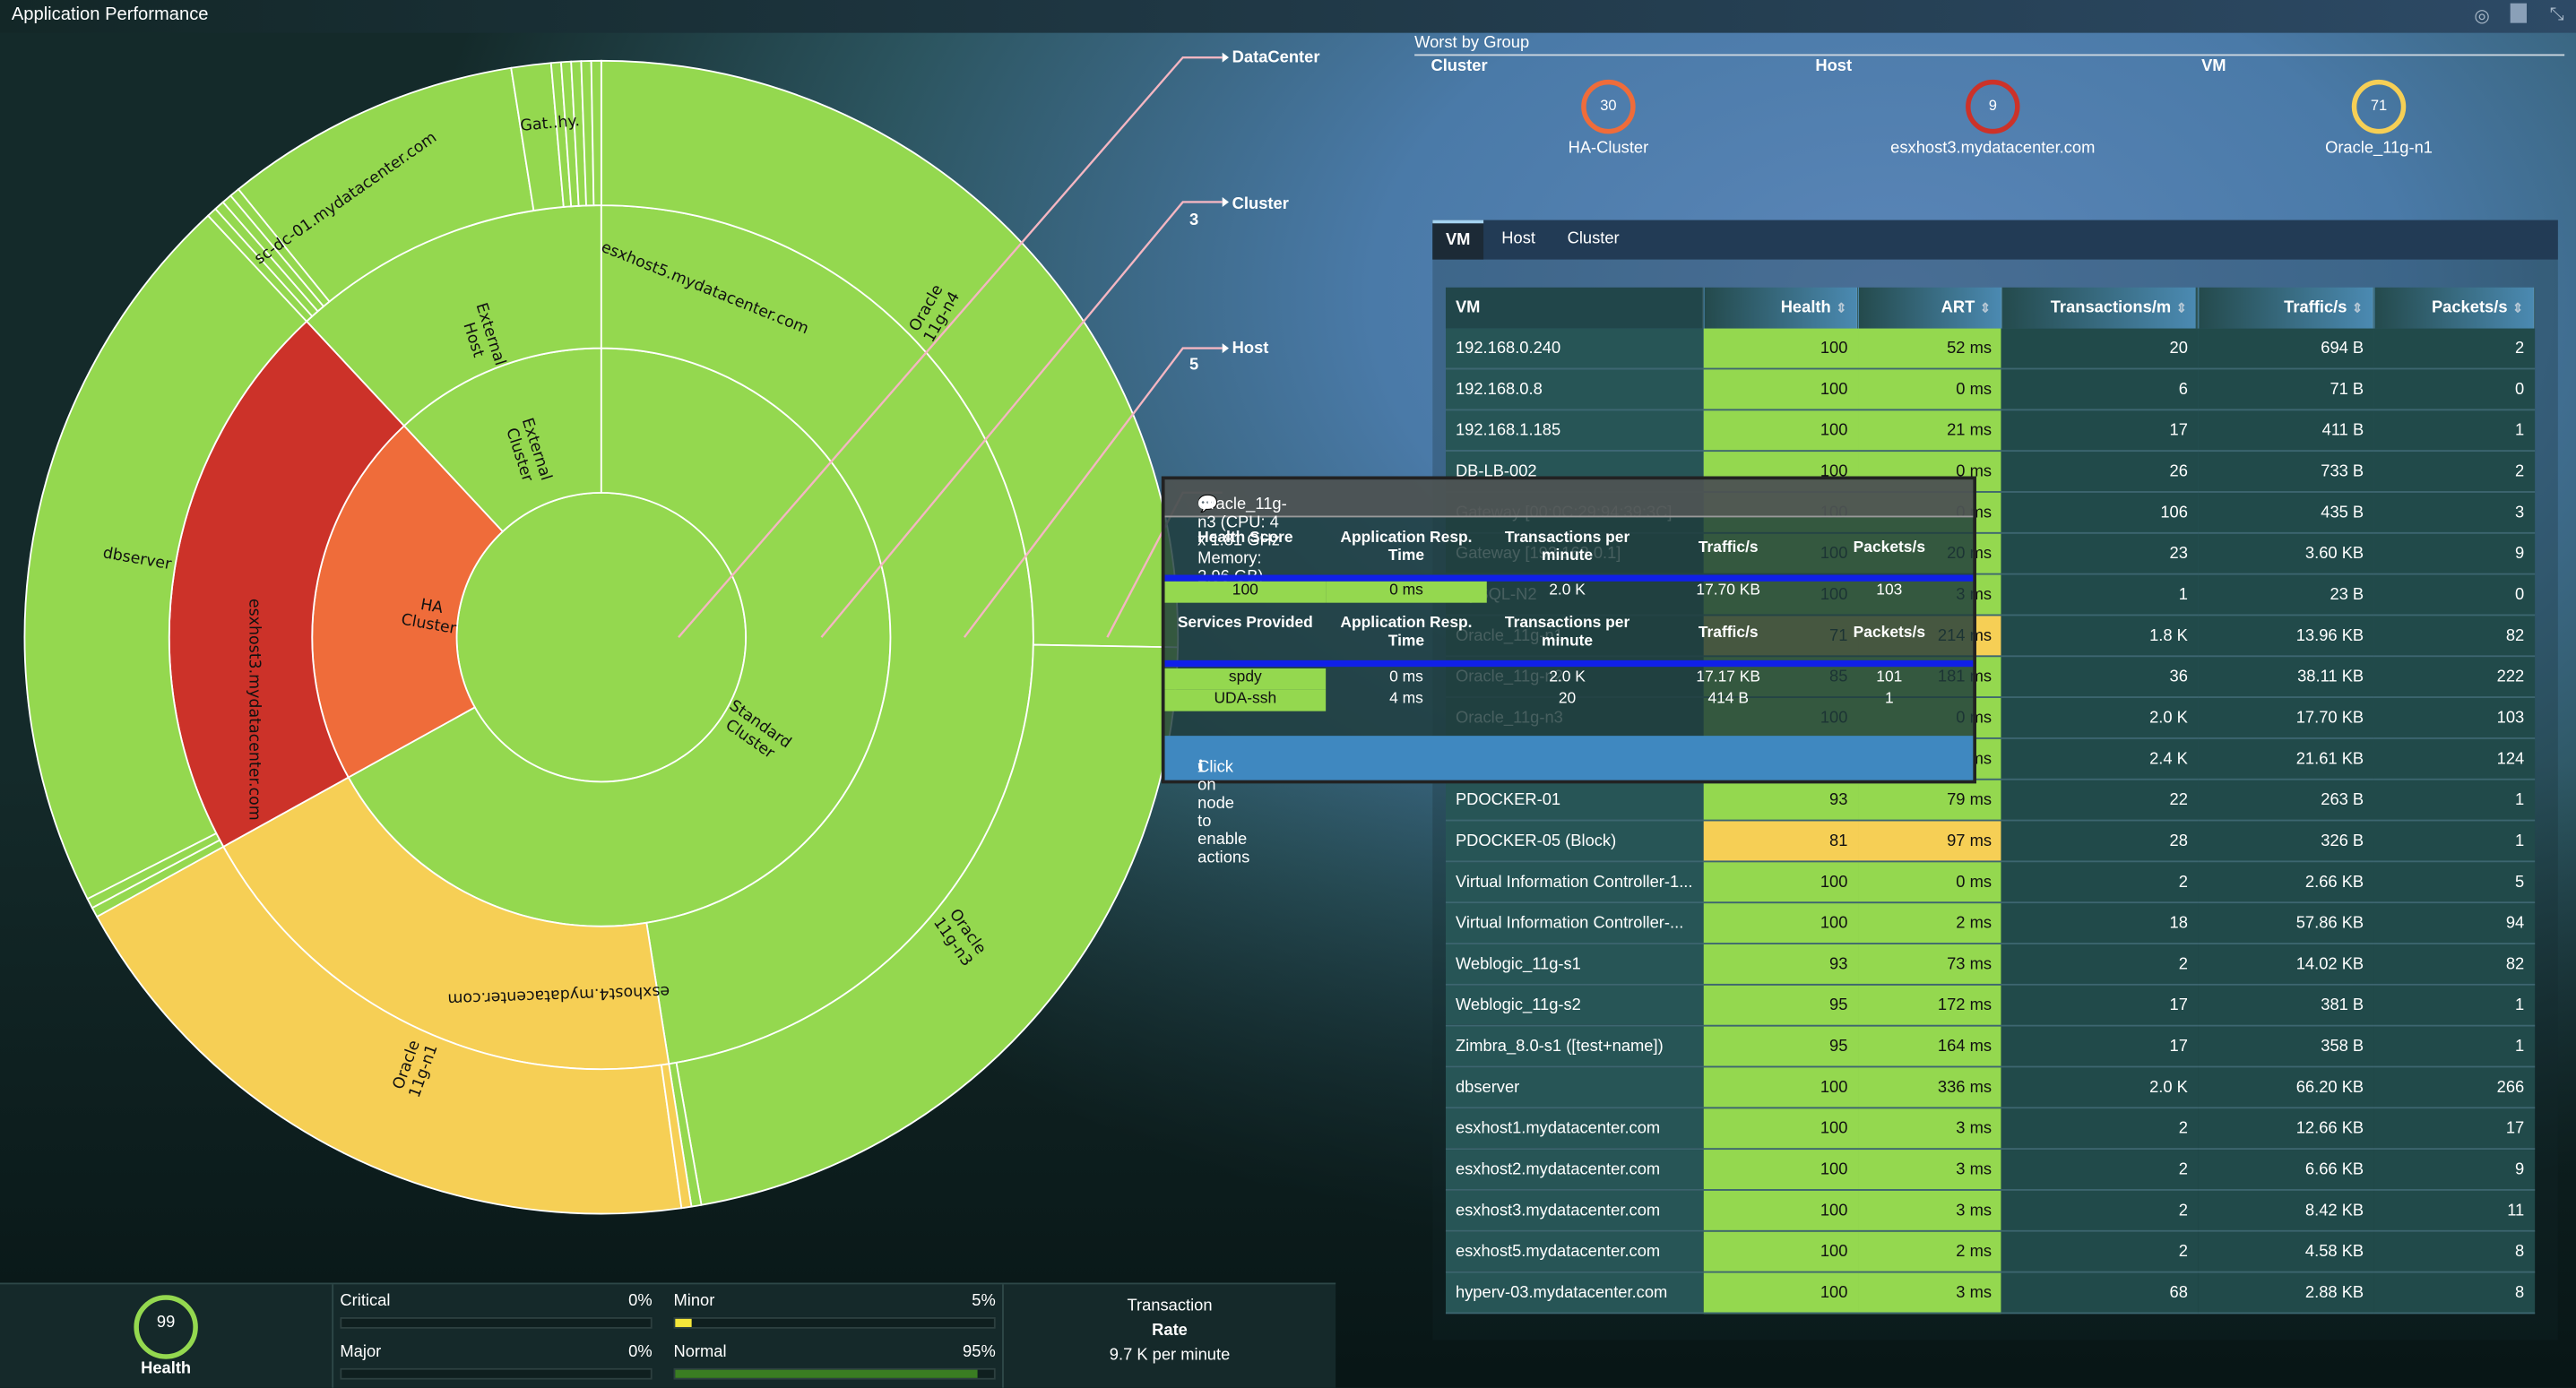 The width and height of the screenshot is (2576, 1388). What do you see at coordinates (1575, 308) in the screenshot?
I see `column-header: VM` at bounding box center [1575, 308].